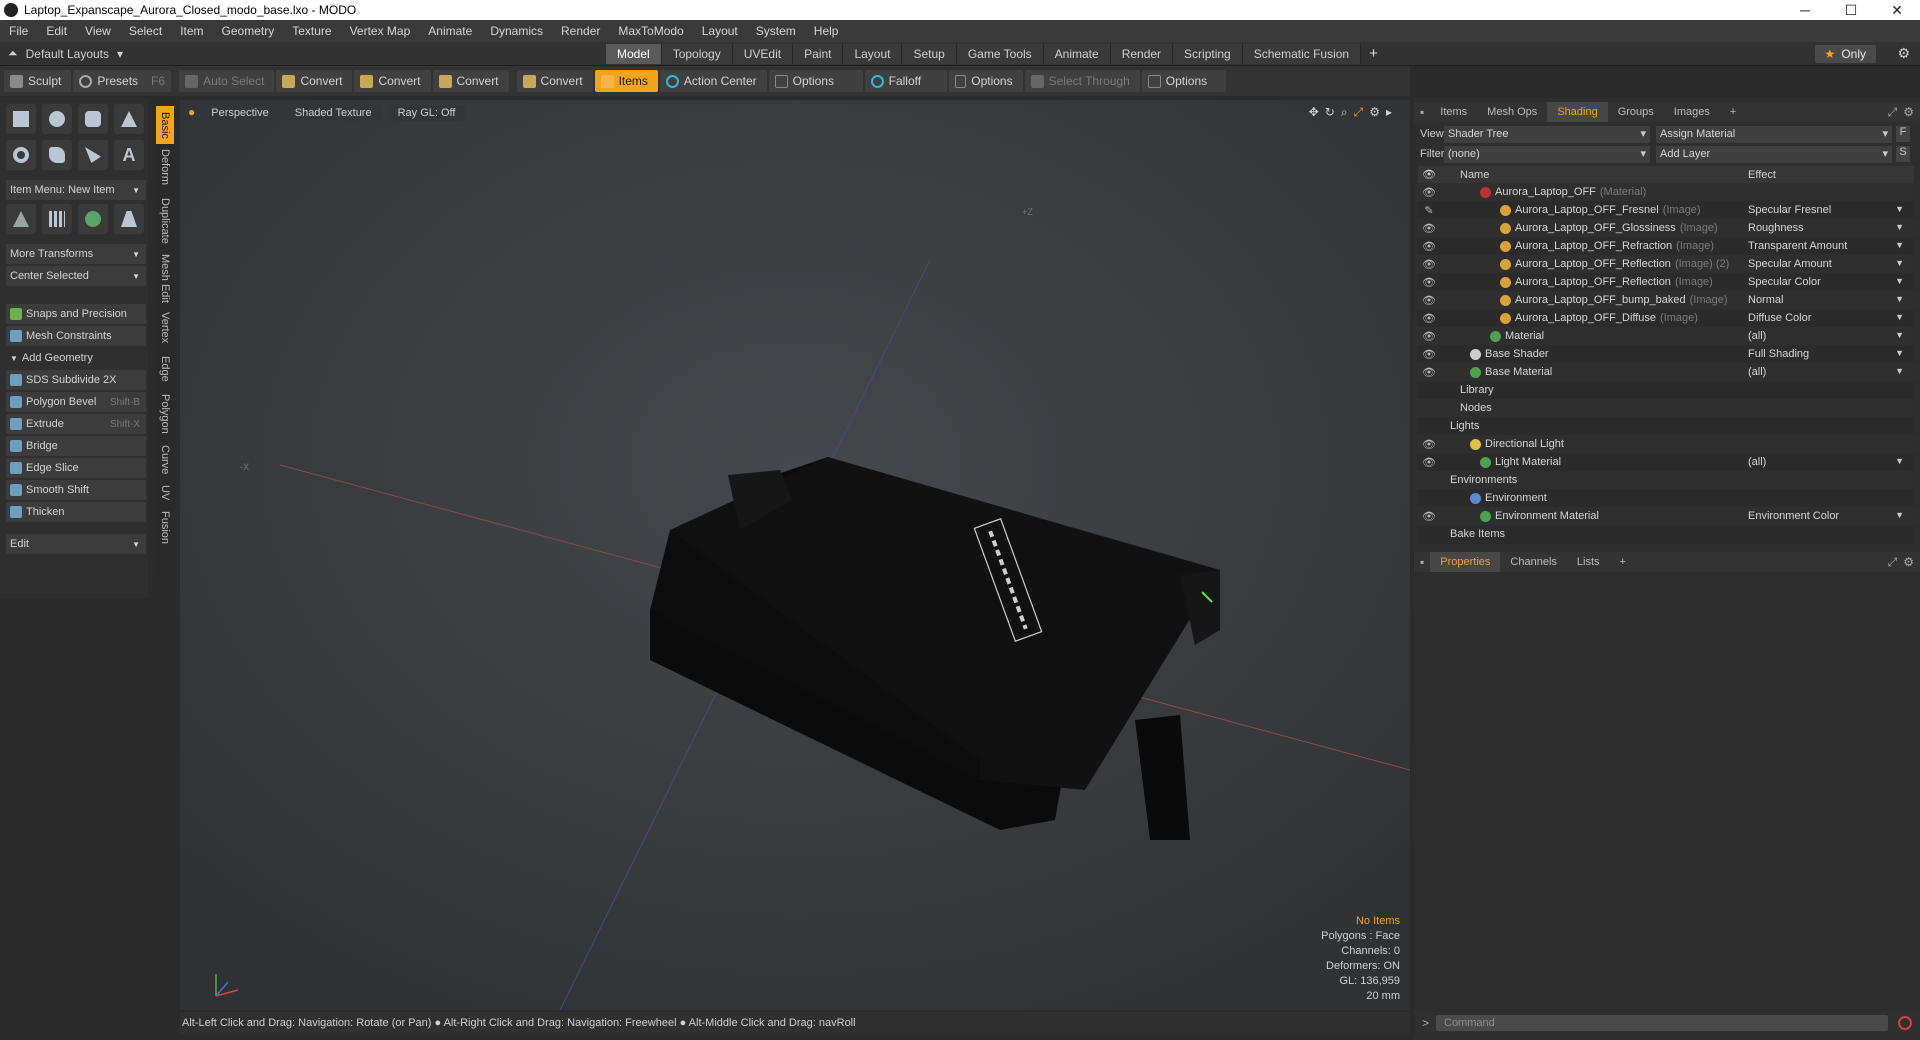  I want to click on zoom-view-icon: ⌕, so click(1344, 112).